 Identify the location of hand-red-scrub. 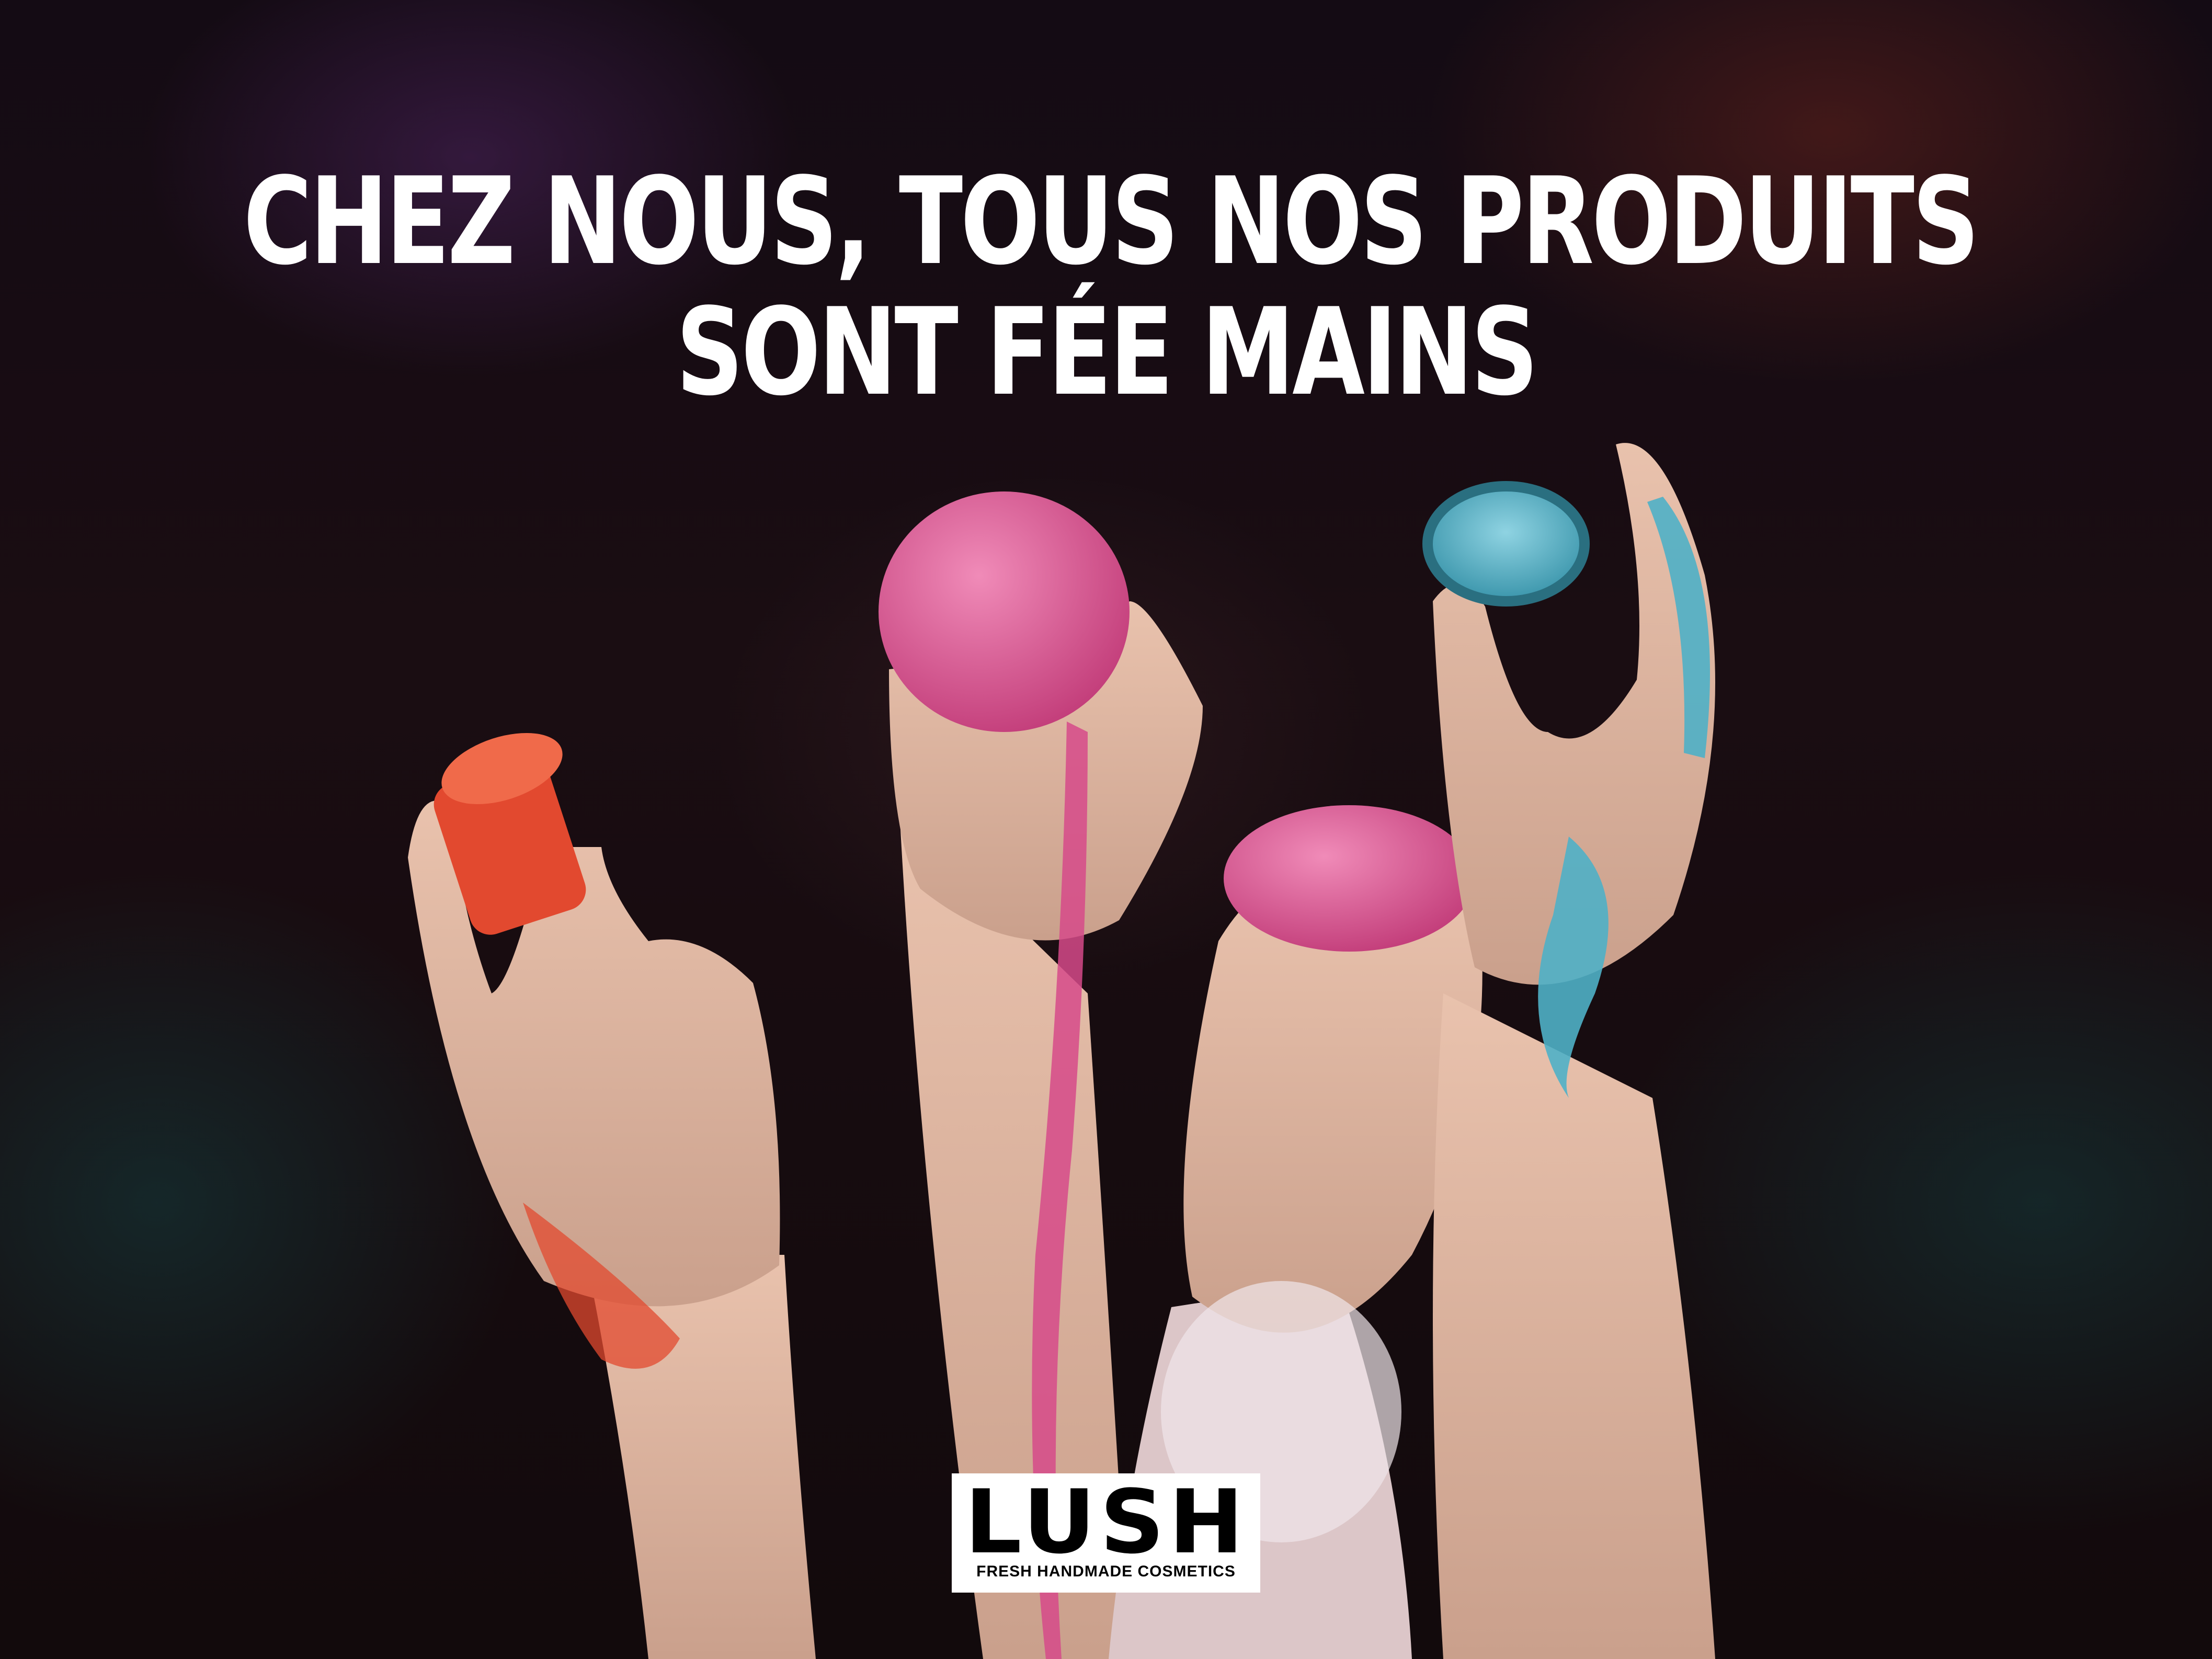
(612, 1196).